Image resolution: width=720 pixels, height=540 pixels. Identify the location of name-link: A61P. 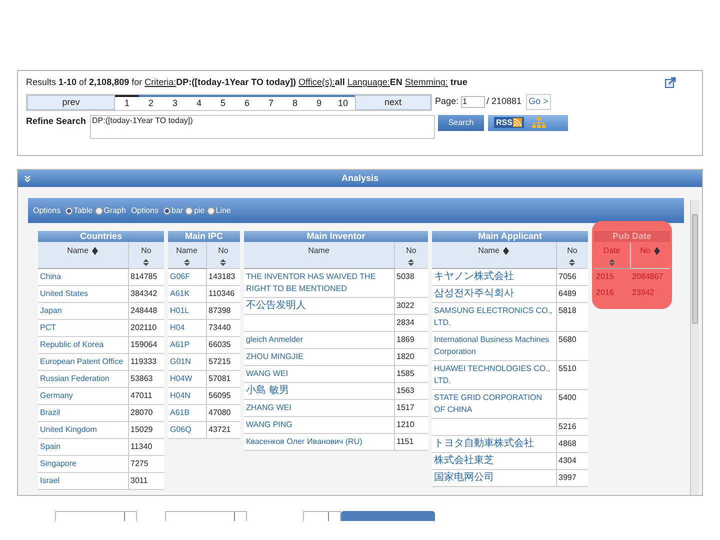
(187, 344).